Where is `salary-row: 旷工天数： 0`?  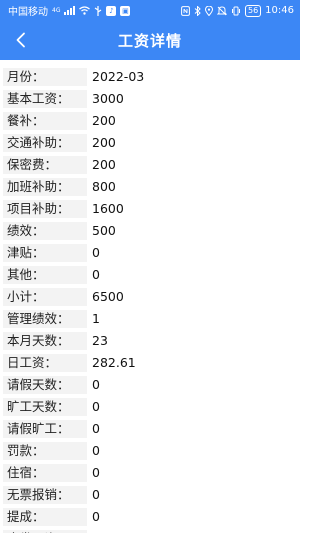 salary-row: 旷工天数： 0 is located at coordinates (150, 407).